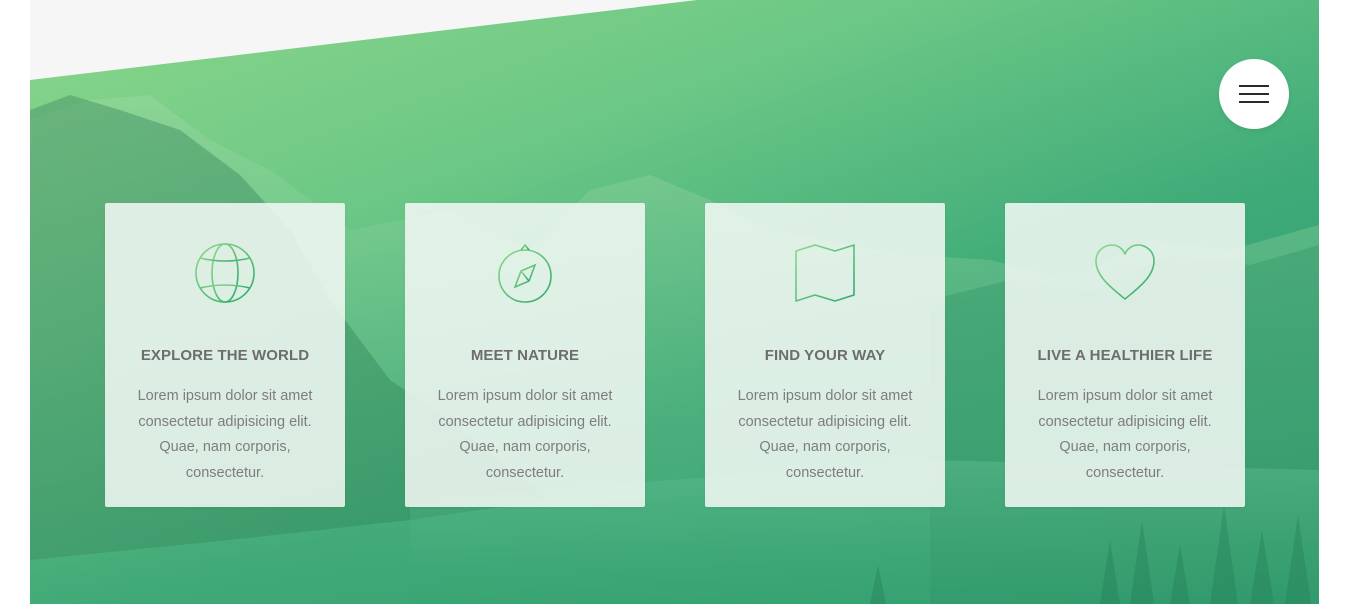  I want to click on feature-title: MEET NATURE, so click(525, 355).